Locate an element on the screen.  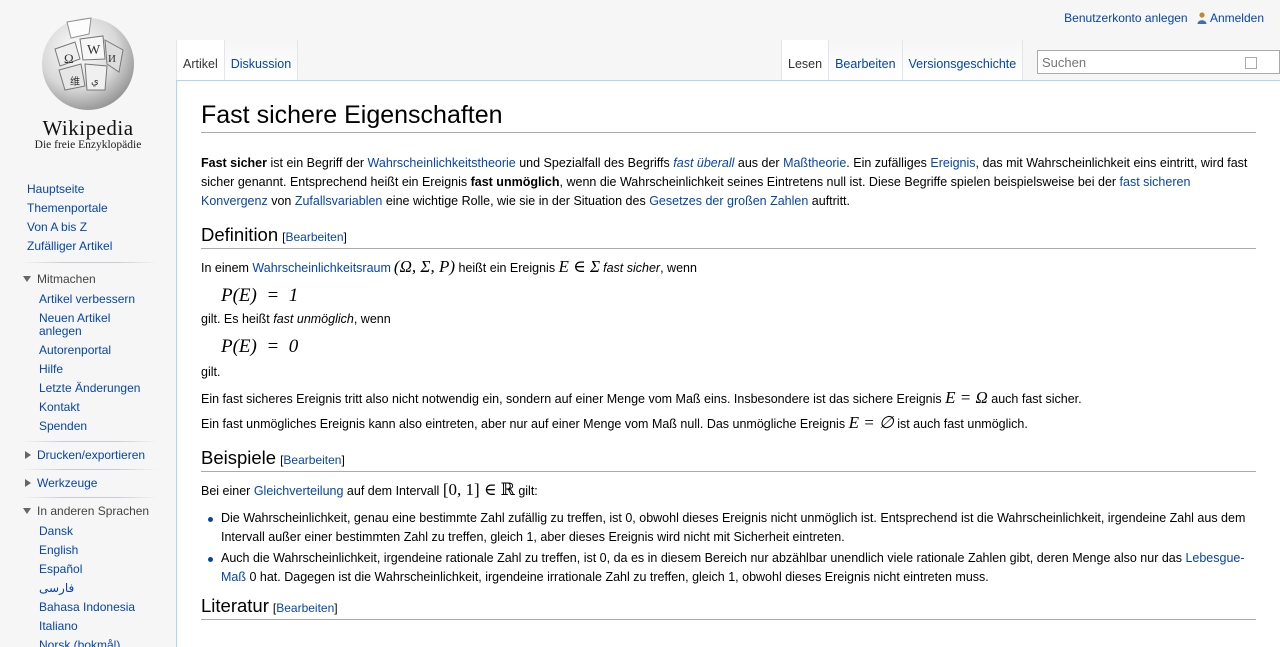
svg-text: ي is located at coordinates (95, 81).